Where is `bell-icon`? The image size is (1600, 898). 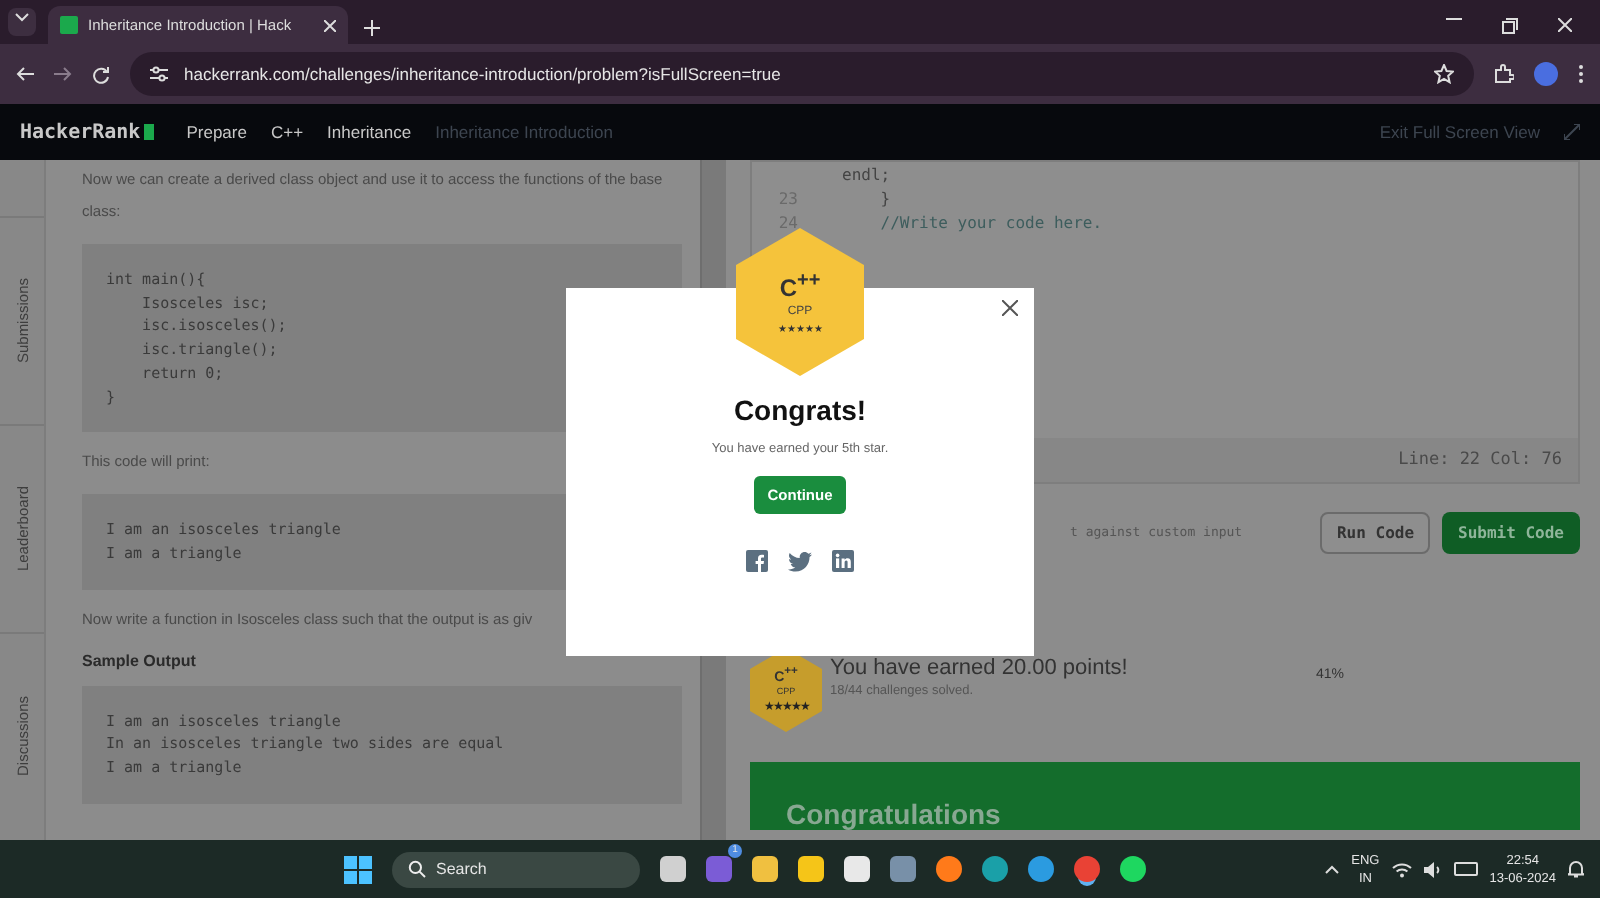 bell-icon is located at coordinates (1576, 869).